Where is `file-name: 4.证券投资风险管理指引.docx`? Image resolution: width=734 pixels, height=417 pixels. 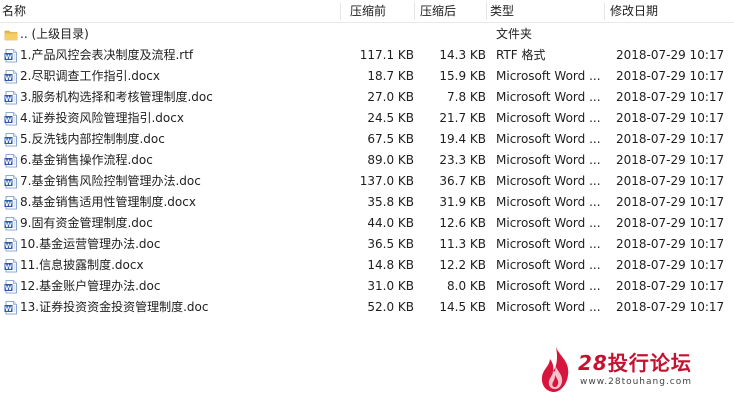 file-name: 4.证券投资风险管理指引.docx is located at coordinates (102, 118).